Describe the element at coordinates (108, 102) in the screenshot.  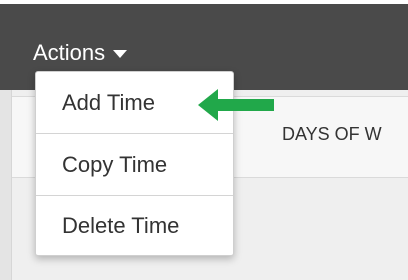
I see `menu-item-label: Add Time` at that location.